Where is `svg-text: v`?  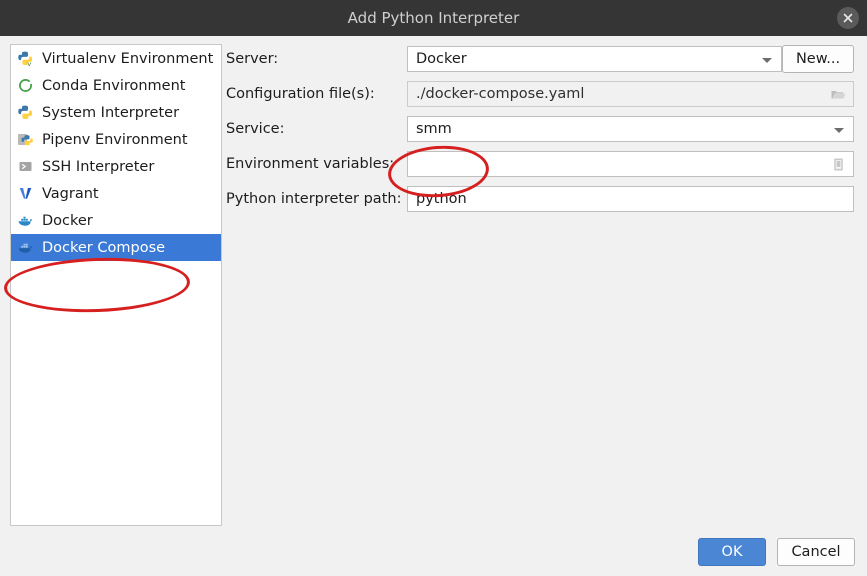 svg-text: v is located at coordinates (29, 63).